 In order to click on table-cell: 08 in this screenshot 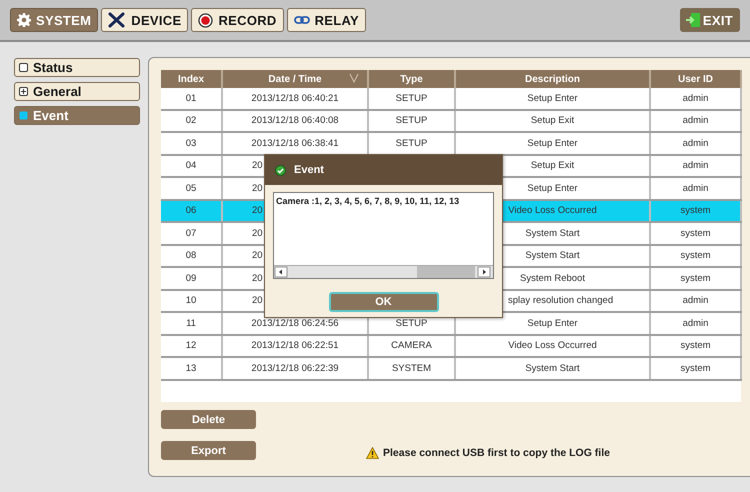, I will do `click(191, 255)`.